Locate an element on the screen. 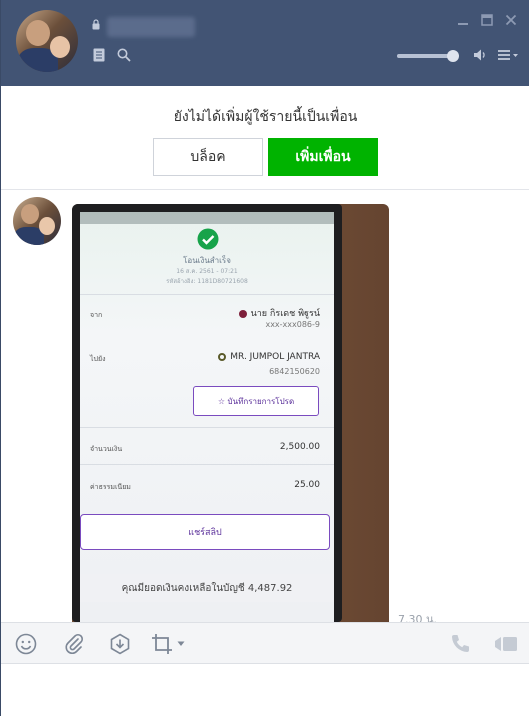  balance-text: คุณมียอดเงินคงเหลือในบัญชี 4,487.92 is located at coordinates (207, 588).